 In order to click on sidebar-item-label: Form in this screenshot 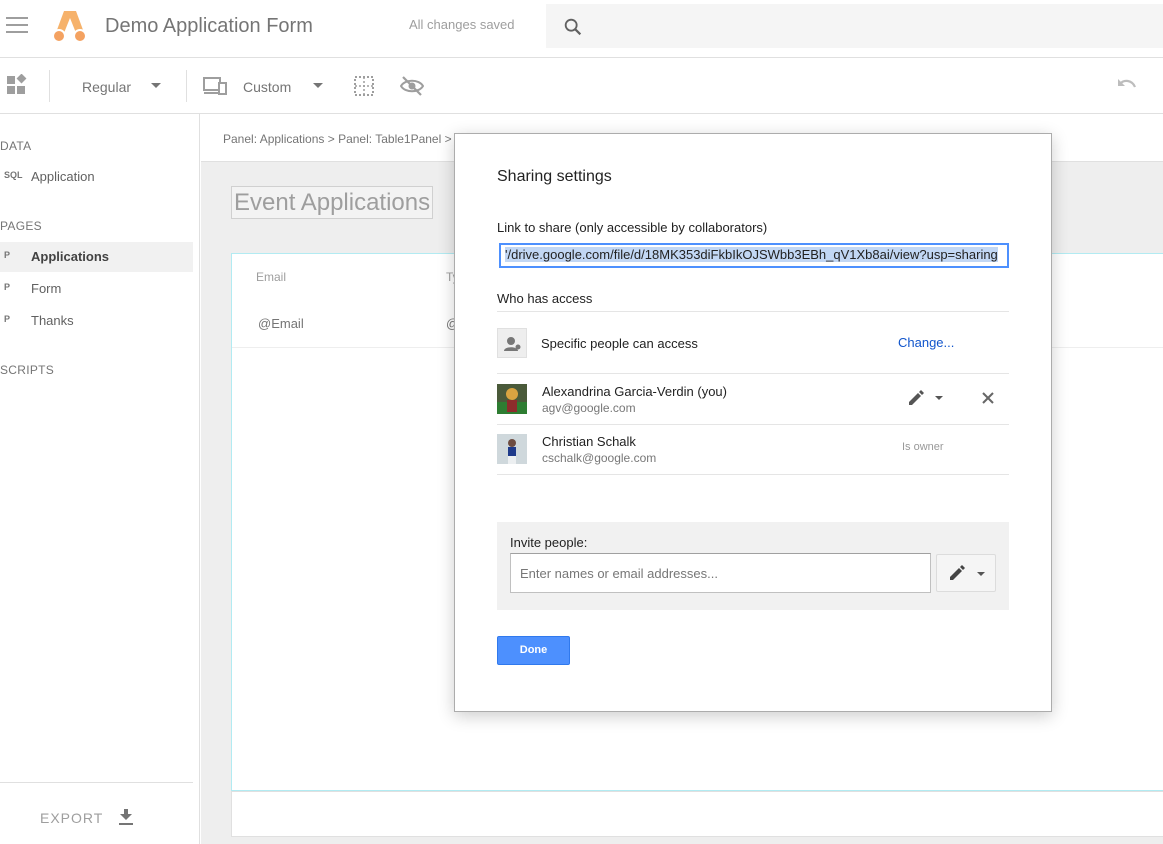, I will do `click(46, 288)`.